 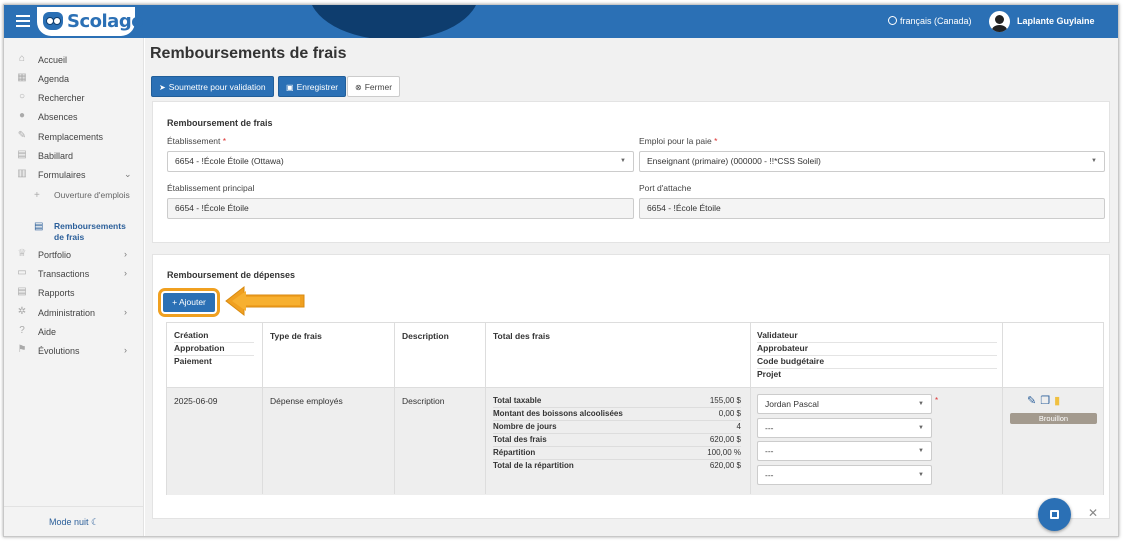 What do you see at coordinates (423, 401) in the screenshot?
I see `expense-description: Description` at bounding box center [423, 401].